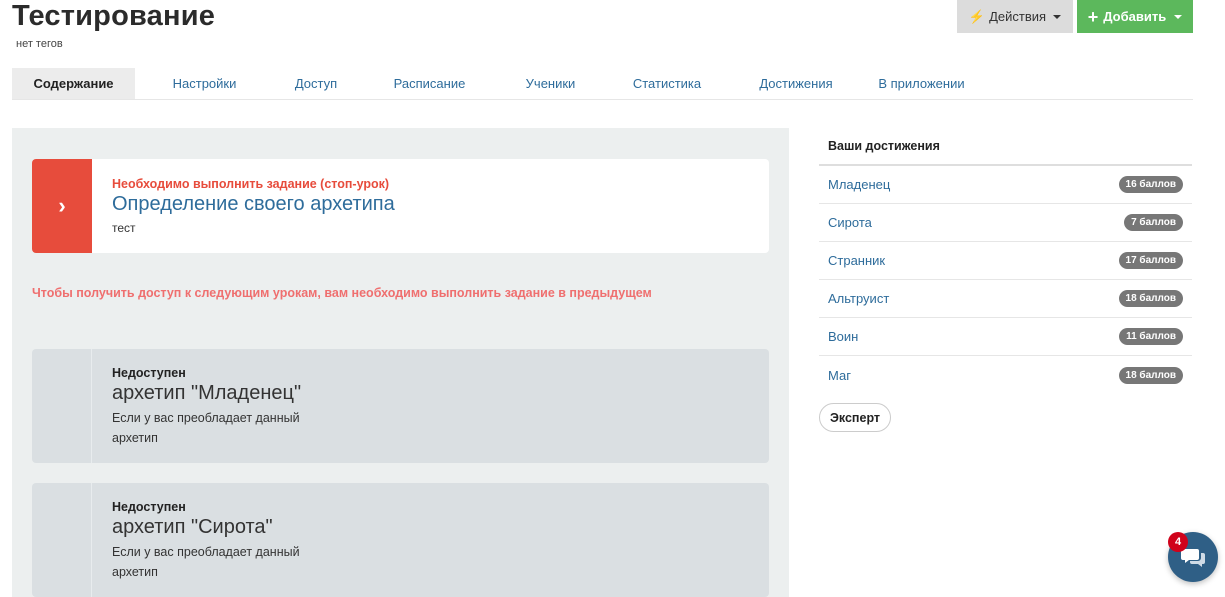 Image resolution: width=1225 pixels, height=597 pixels. I want to click on points-badge: 17 баллов, so click(1150, 260).